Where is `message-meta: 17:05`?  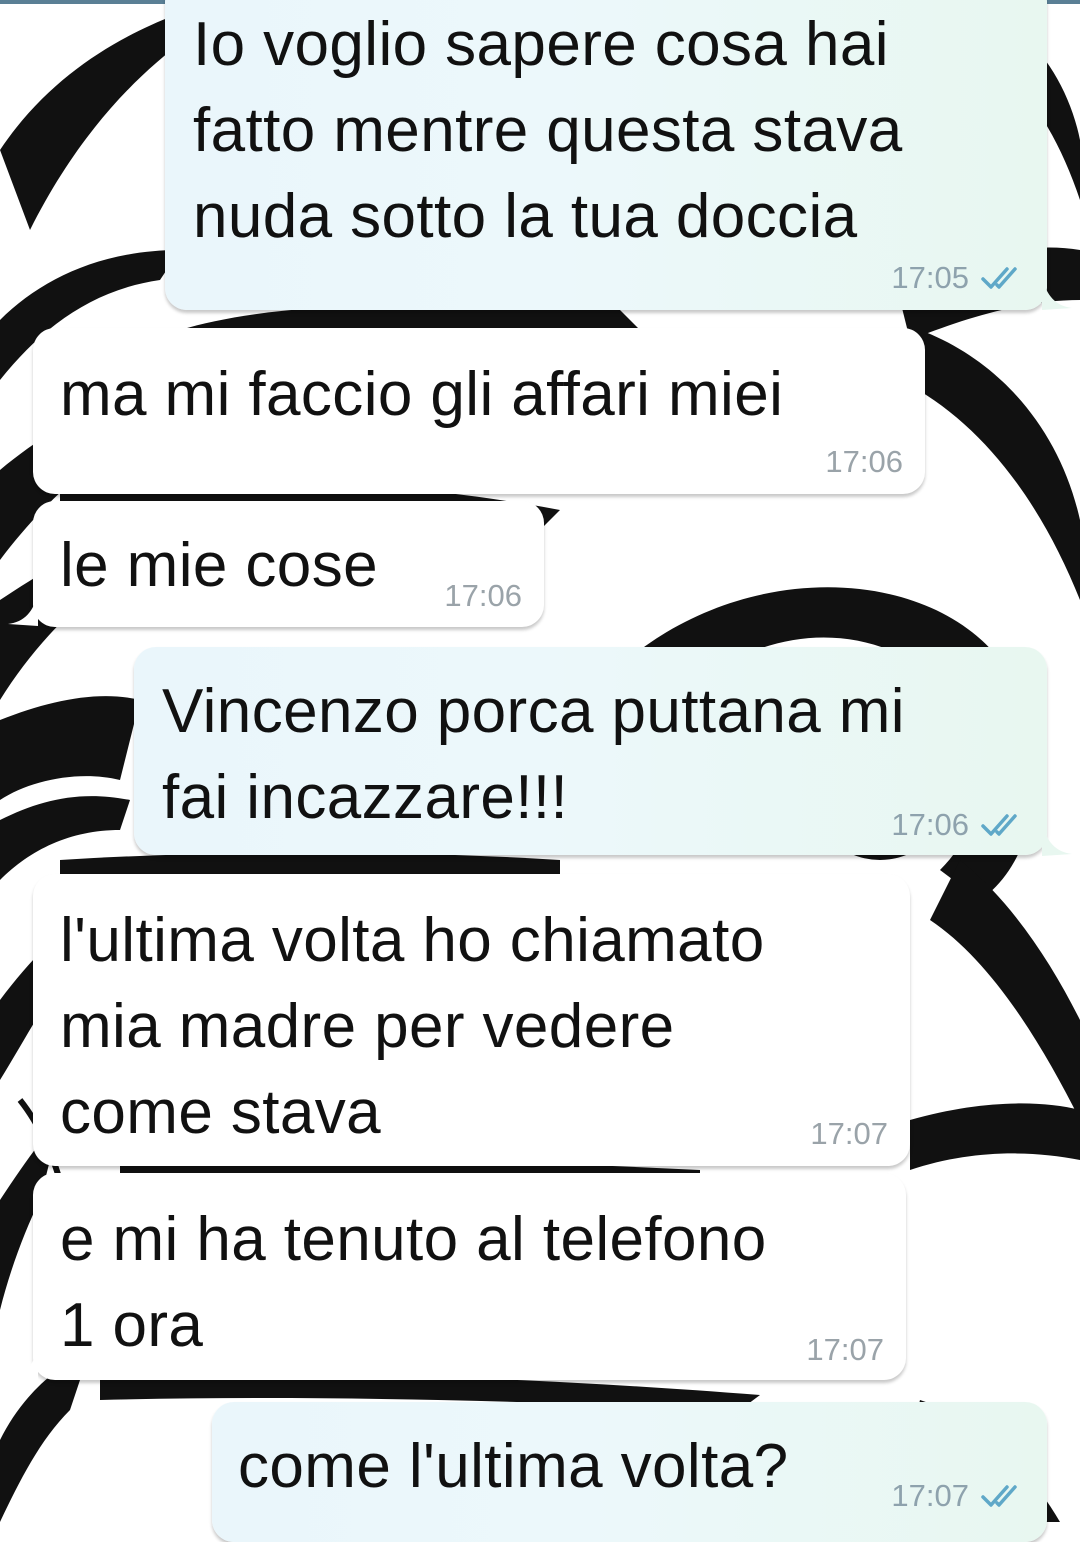
message-meta: 17:05 is located at coordinates (958, 278).